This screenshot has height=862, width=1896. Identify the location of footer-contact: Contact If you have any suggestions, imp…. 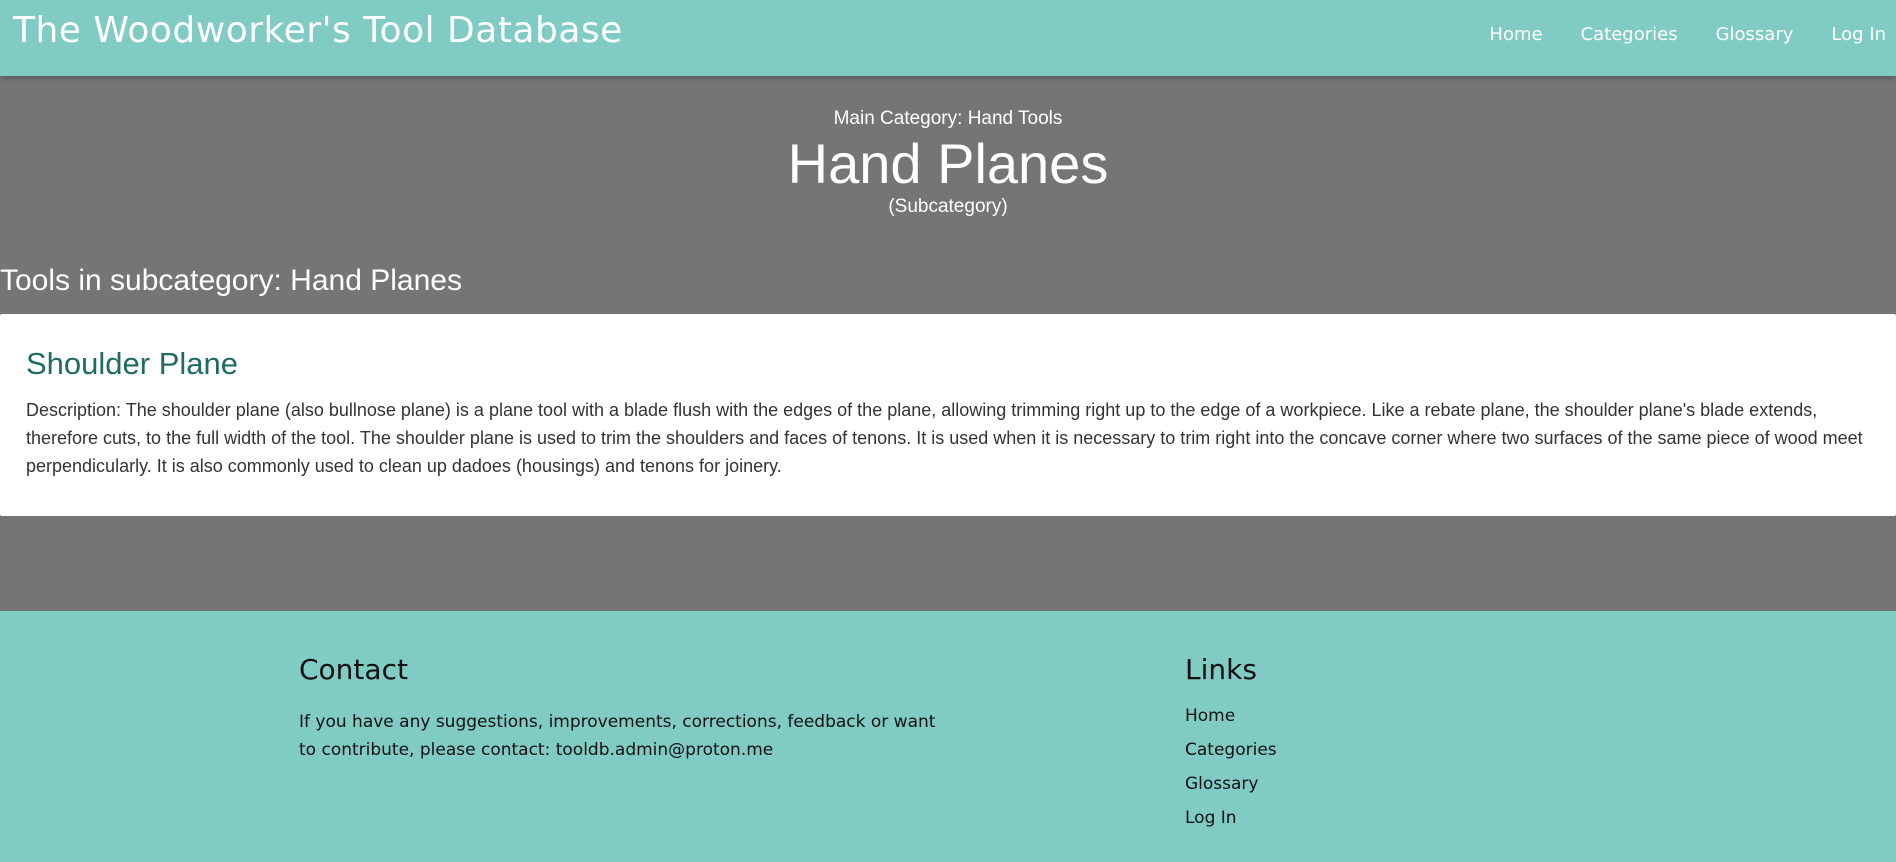
(619, 708).